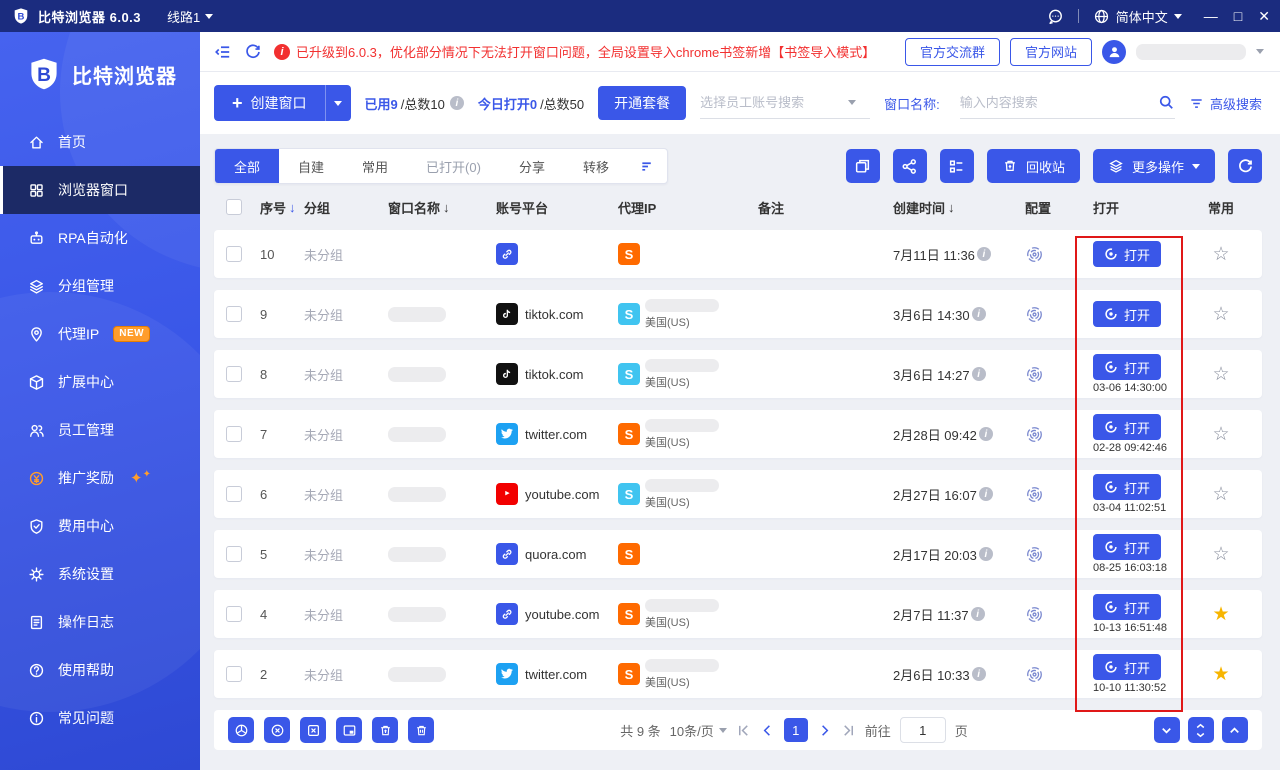  Describe the element at coordinates (1055, 102) in the screenshot. I see `window-name-search-input` at that location.